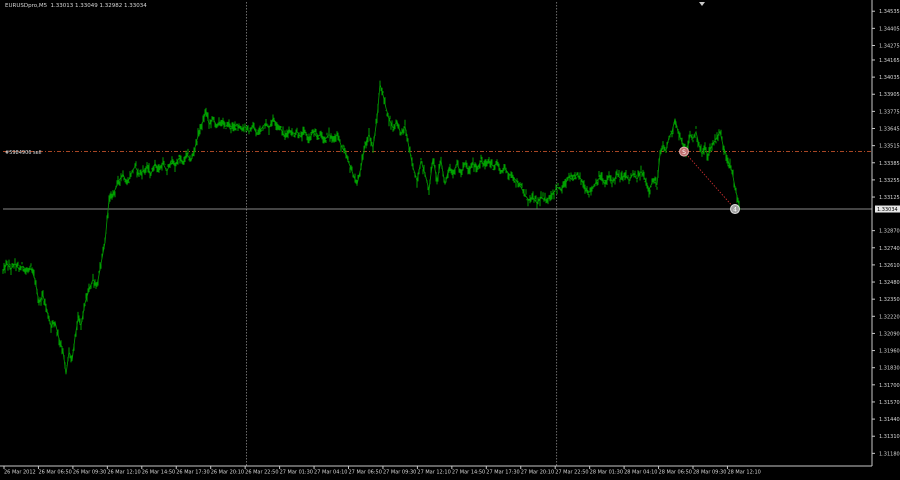 This screenshot has height=480, width=900. Describe the element at coordinates (889, 12) in the screenshot. I see `price-tick-label: 1.34535` at that location.